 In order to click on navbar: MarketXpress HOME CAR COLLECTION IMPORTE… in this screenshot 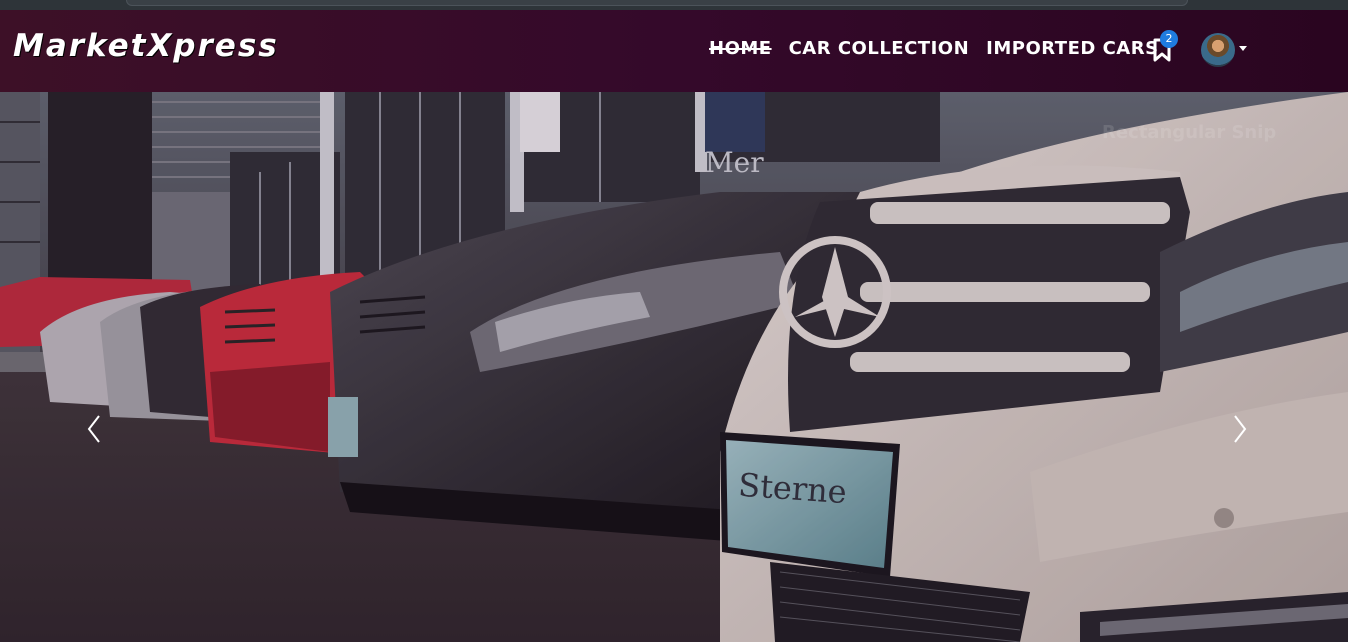, I will do `click(674, 51)`.